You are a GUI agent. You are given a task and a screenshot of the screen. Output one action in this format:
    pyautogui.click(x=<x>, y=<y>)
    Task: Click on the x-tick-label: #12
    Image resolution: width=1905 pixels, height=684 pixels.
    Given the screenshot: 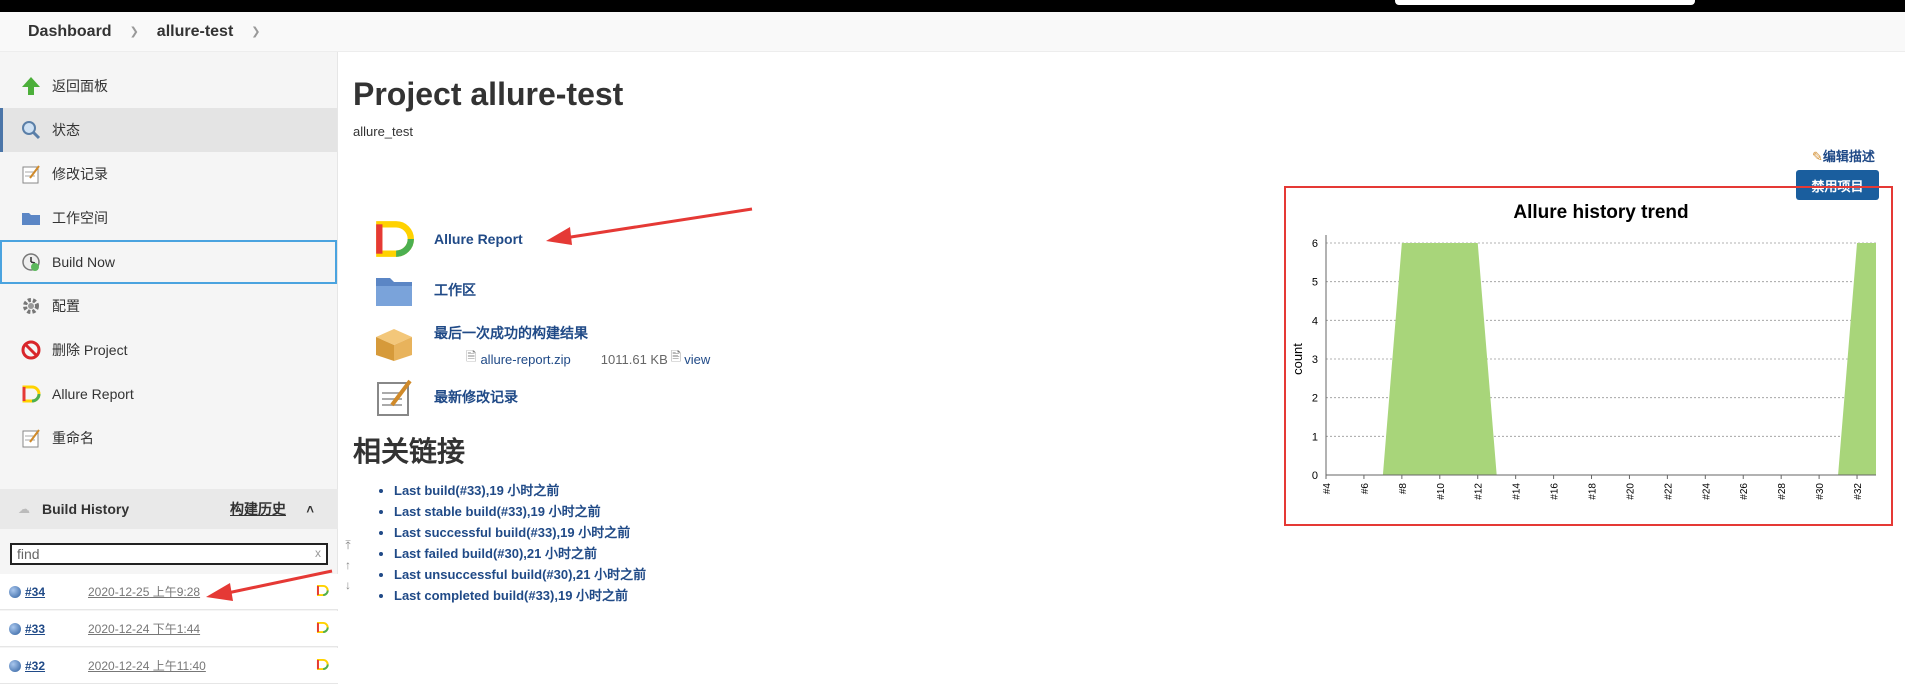 What is the action you would take?
    pyautogui.click(x=1479, y=491)
    